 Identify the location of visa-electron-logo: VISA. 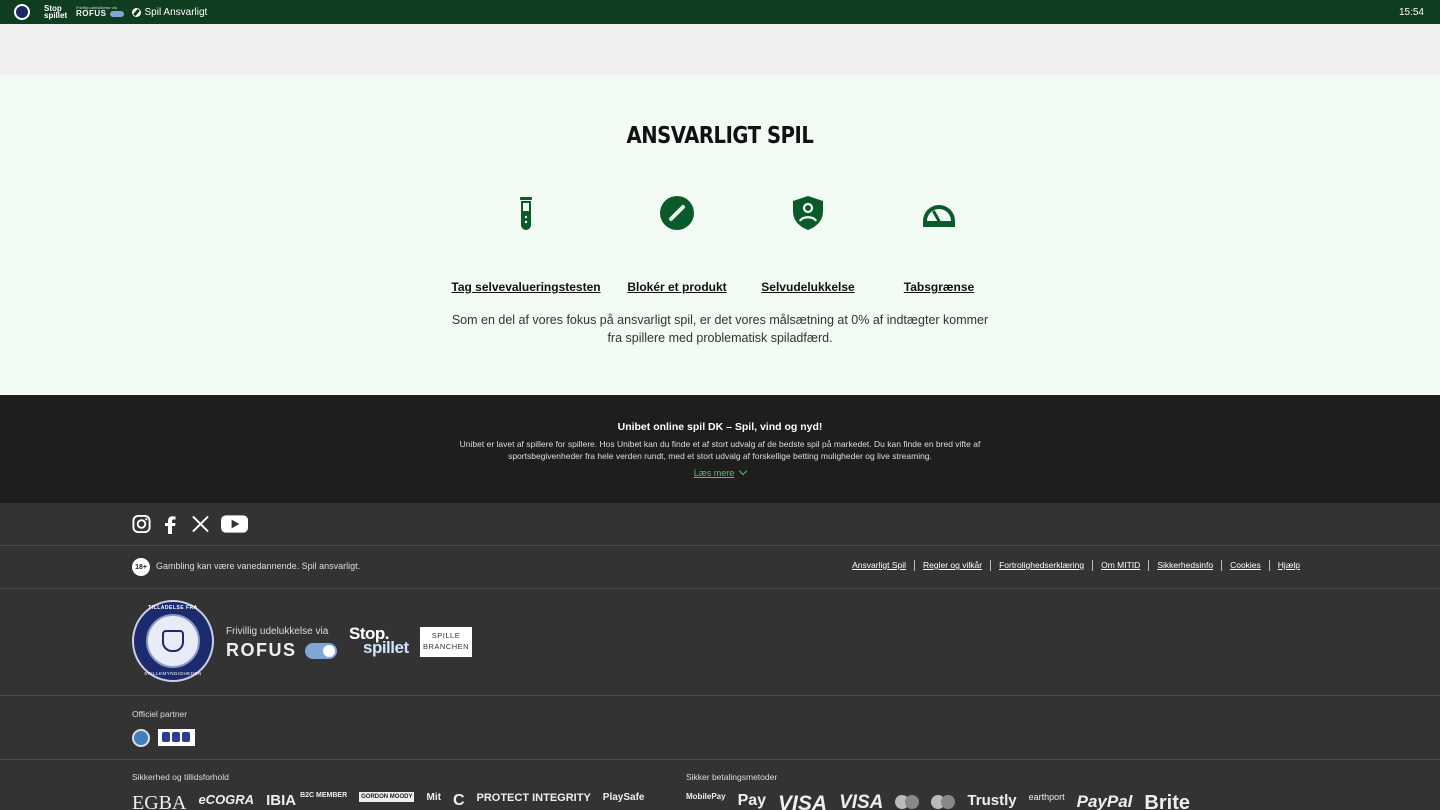
(861, 801).